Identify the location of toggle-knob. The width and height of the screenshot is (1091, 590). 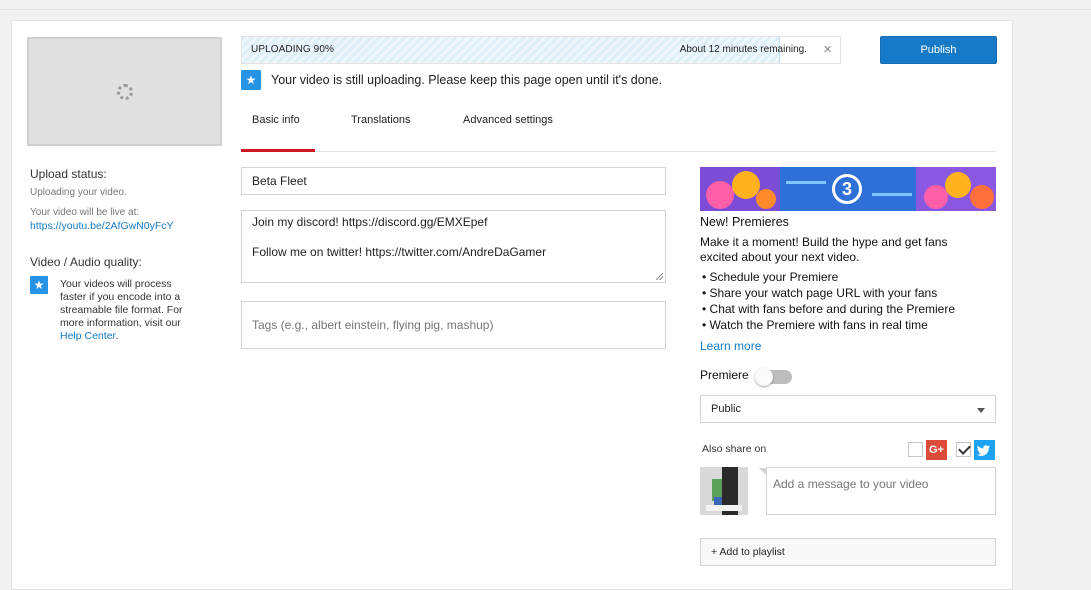
(764, 377).